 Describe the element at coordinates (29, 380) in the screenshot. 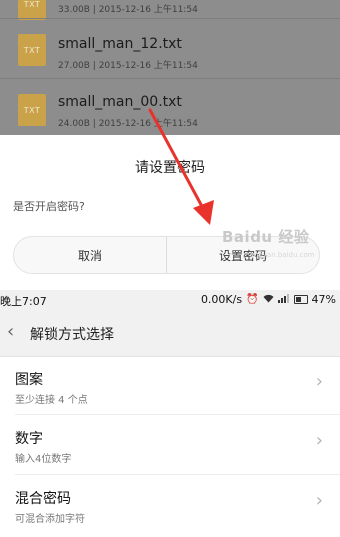

I see `option-title: 图案` at that location.